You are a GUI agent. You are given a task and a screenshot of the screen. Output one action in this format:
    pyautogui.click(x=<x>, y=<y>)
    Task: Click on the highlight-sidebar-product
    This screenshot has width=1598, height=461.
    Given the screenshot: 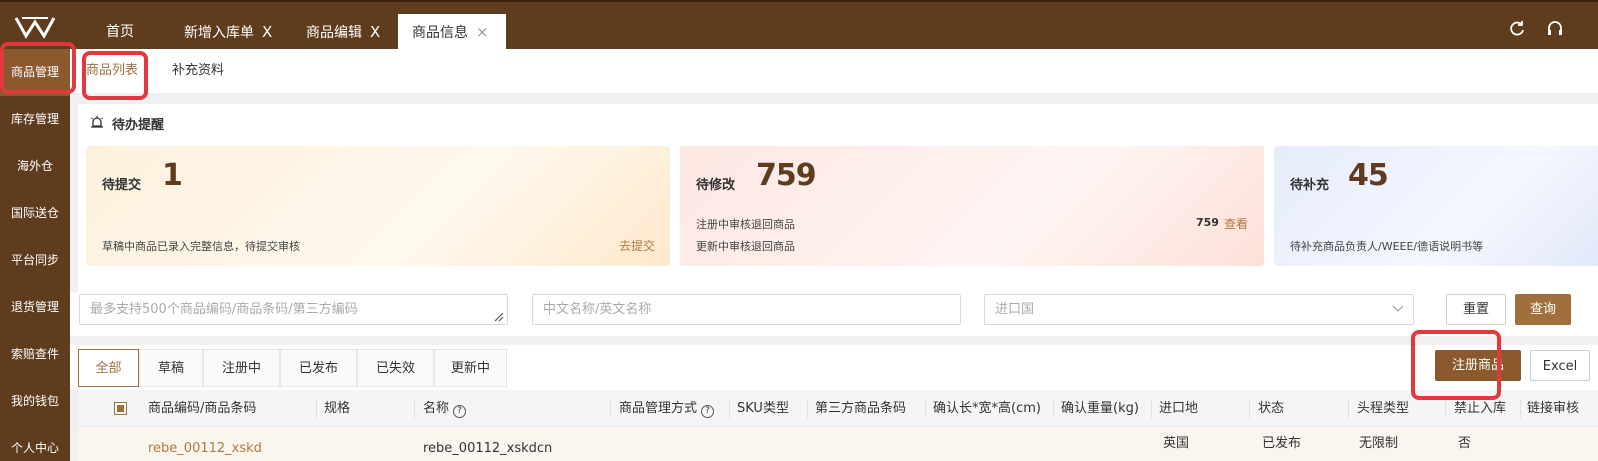 What is the action you would take?
    pyautogui.click(x=38, y=68)
    